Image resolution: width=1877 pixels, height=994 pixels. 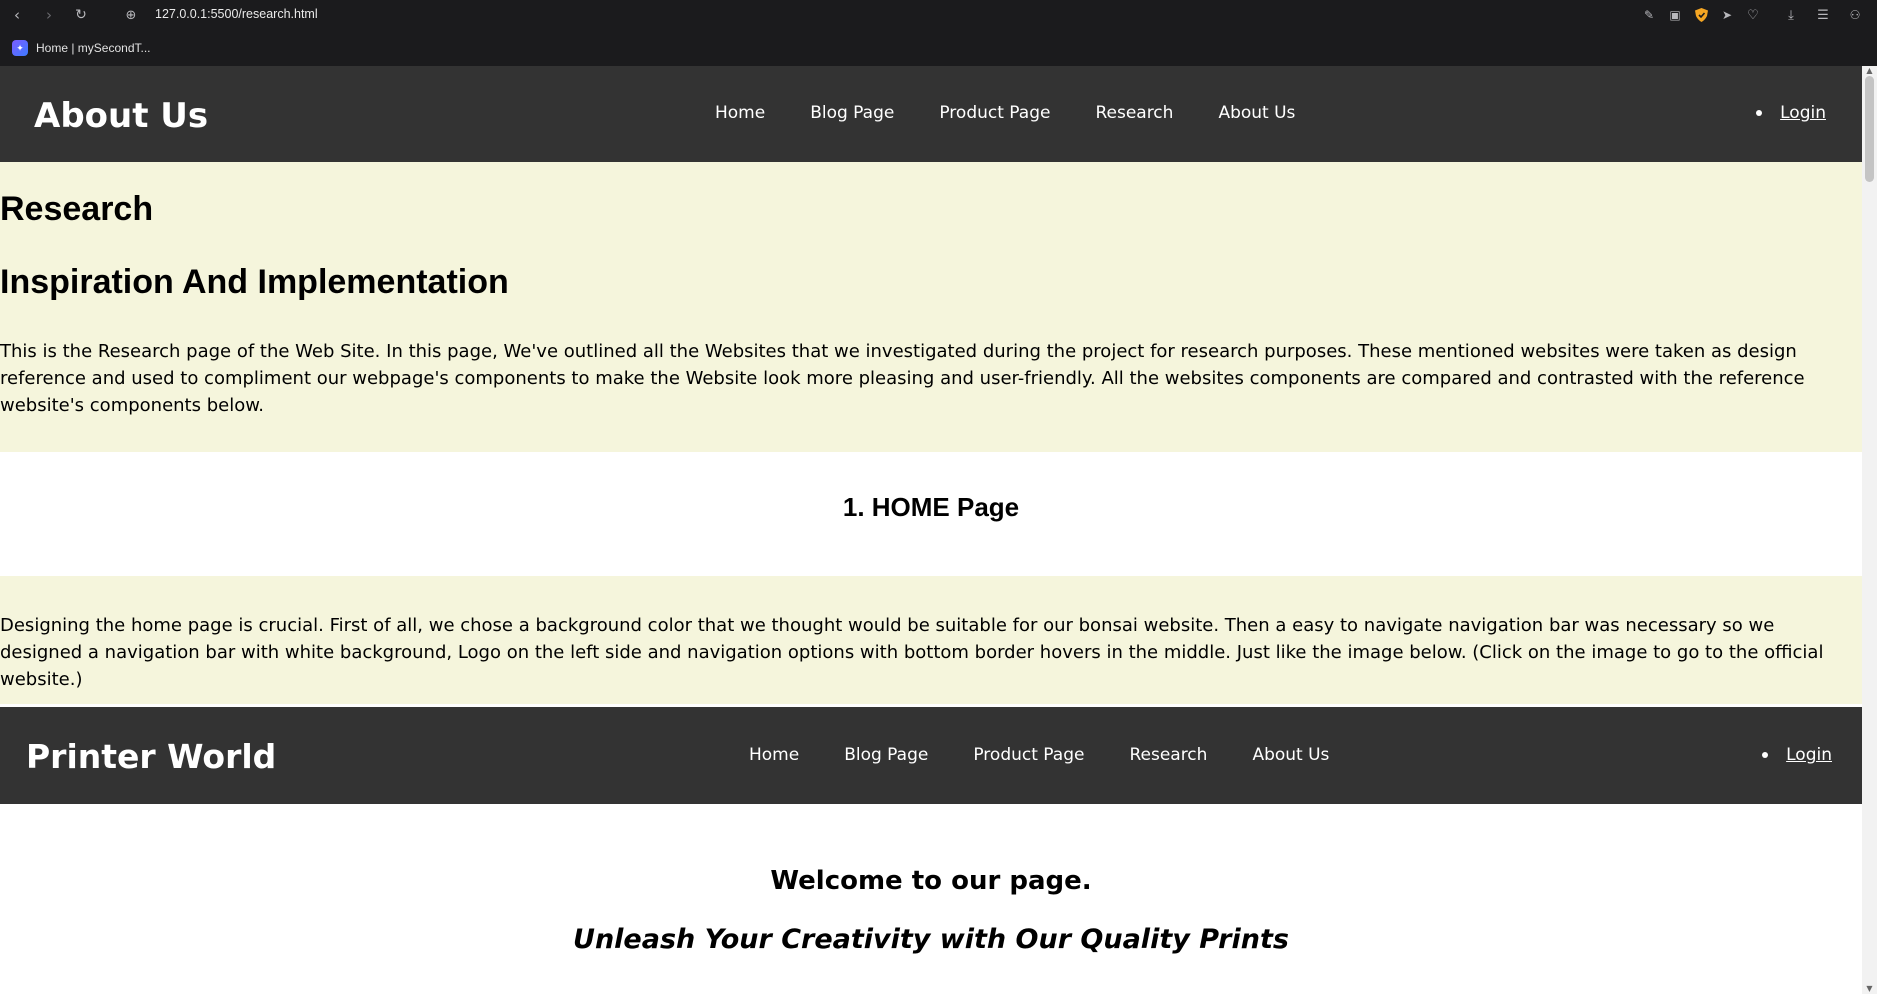 What do you see at coordinates (1869, 71) in the screenshot?
I see `scroll-up-icon: ▲` at bounding box center [1869, 71].